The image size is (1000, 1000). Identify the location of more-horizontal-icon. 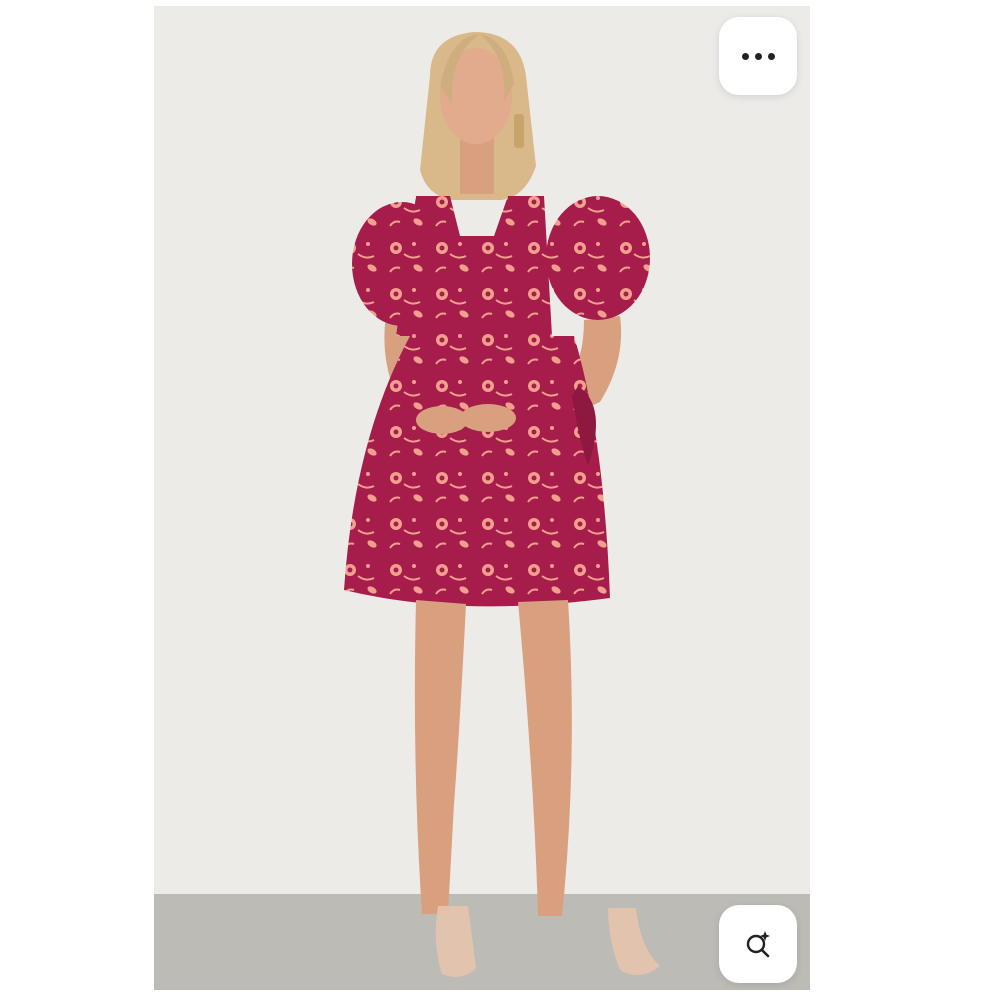
(758, 56).